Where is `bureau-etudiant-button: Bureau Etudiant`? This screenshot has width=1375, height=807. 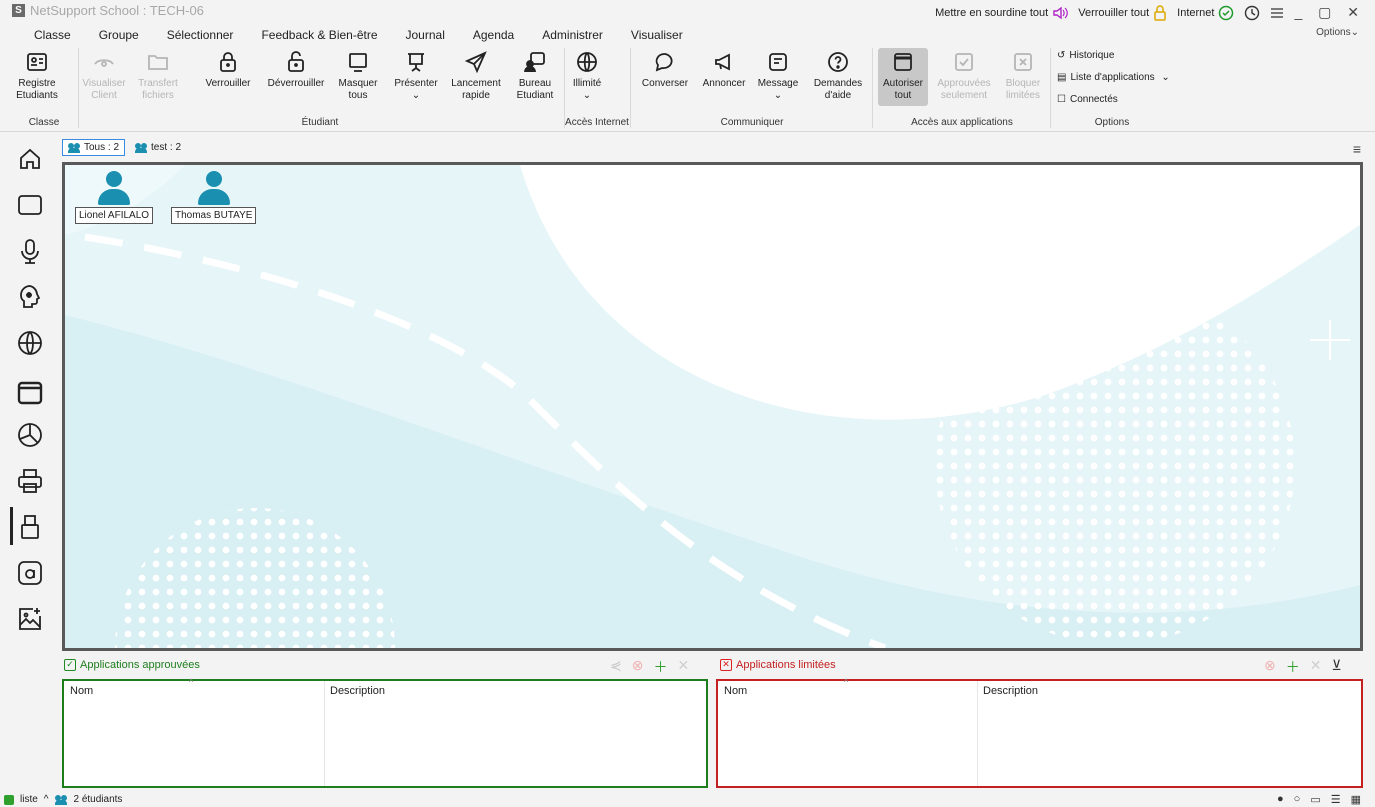
bureau-etudiant-button: Bureau Etudiant is located at coordinates (535, 75).